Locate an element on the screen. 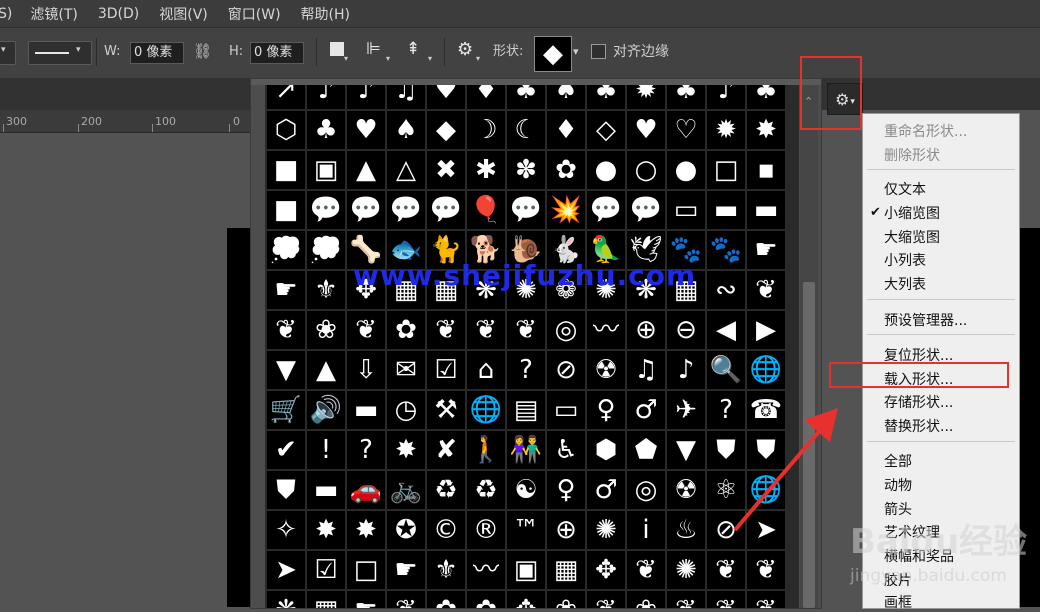 Image resolution: width=1040 pixels, height=612 pixels. arrow-shaft is located at coordinates (778, 479).